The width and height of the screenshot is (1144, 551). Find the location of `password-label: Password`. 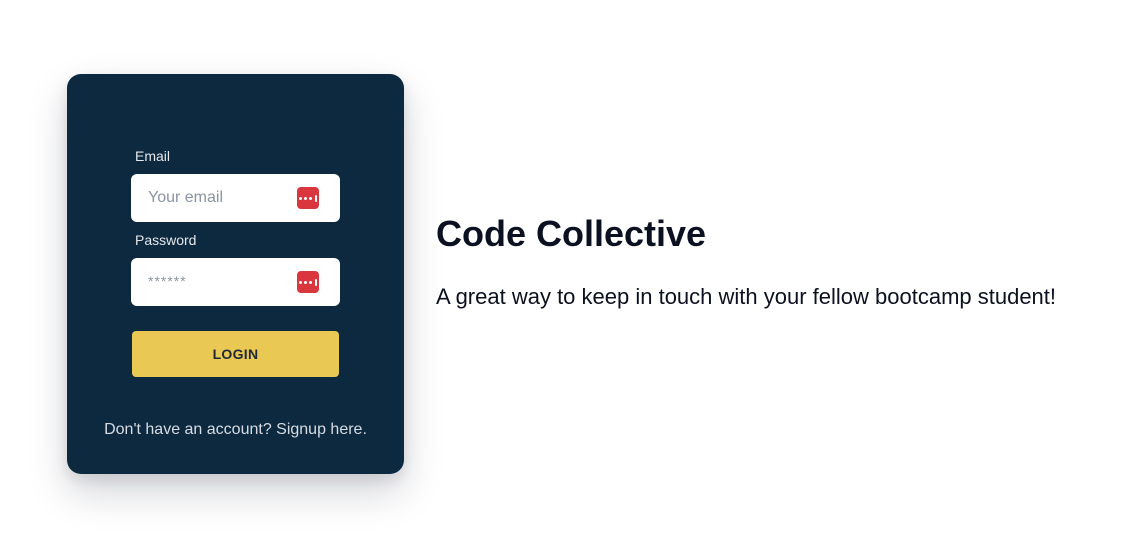

password-label: Password is located at coordinates (166, 240).